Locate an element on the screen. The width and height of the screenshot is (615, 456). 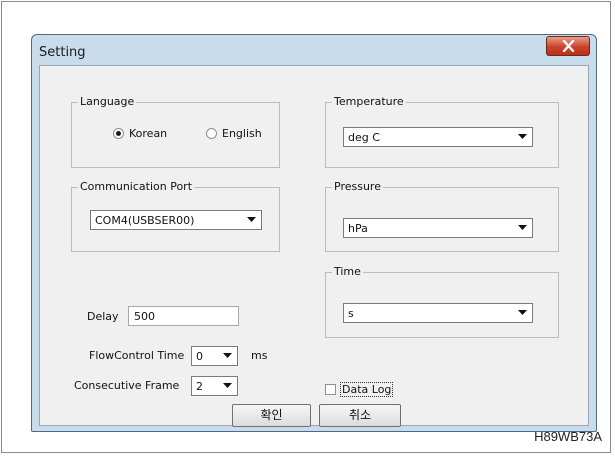
consecutive-frame-select: 2 is located at coordinates (214, 386).